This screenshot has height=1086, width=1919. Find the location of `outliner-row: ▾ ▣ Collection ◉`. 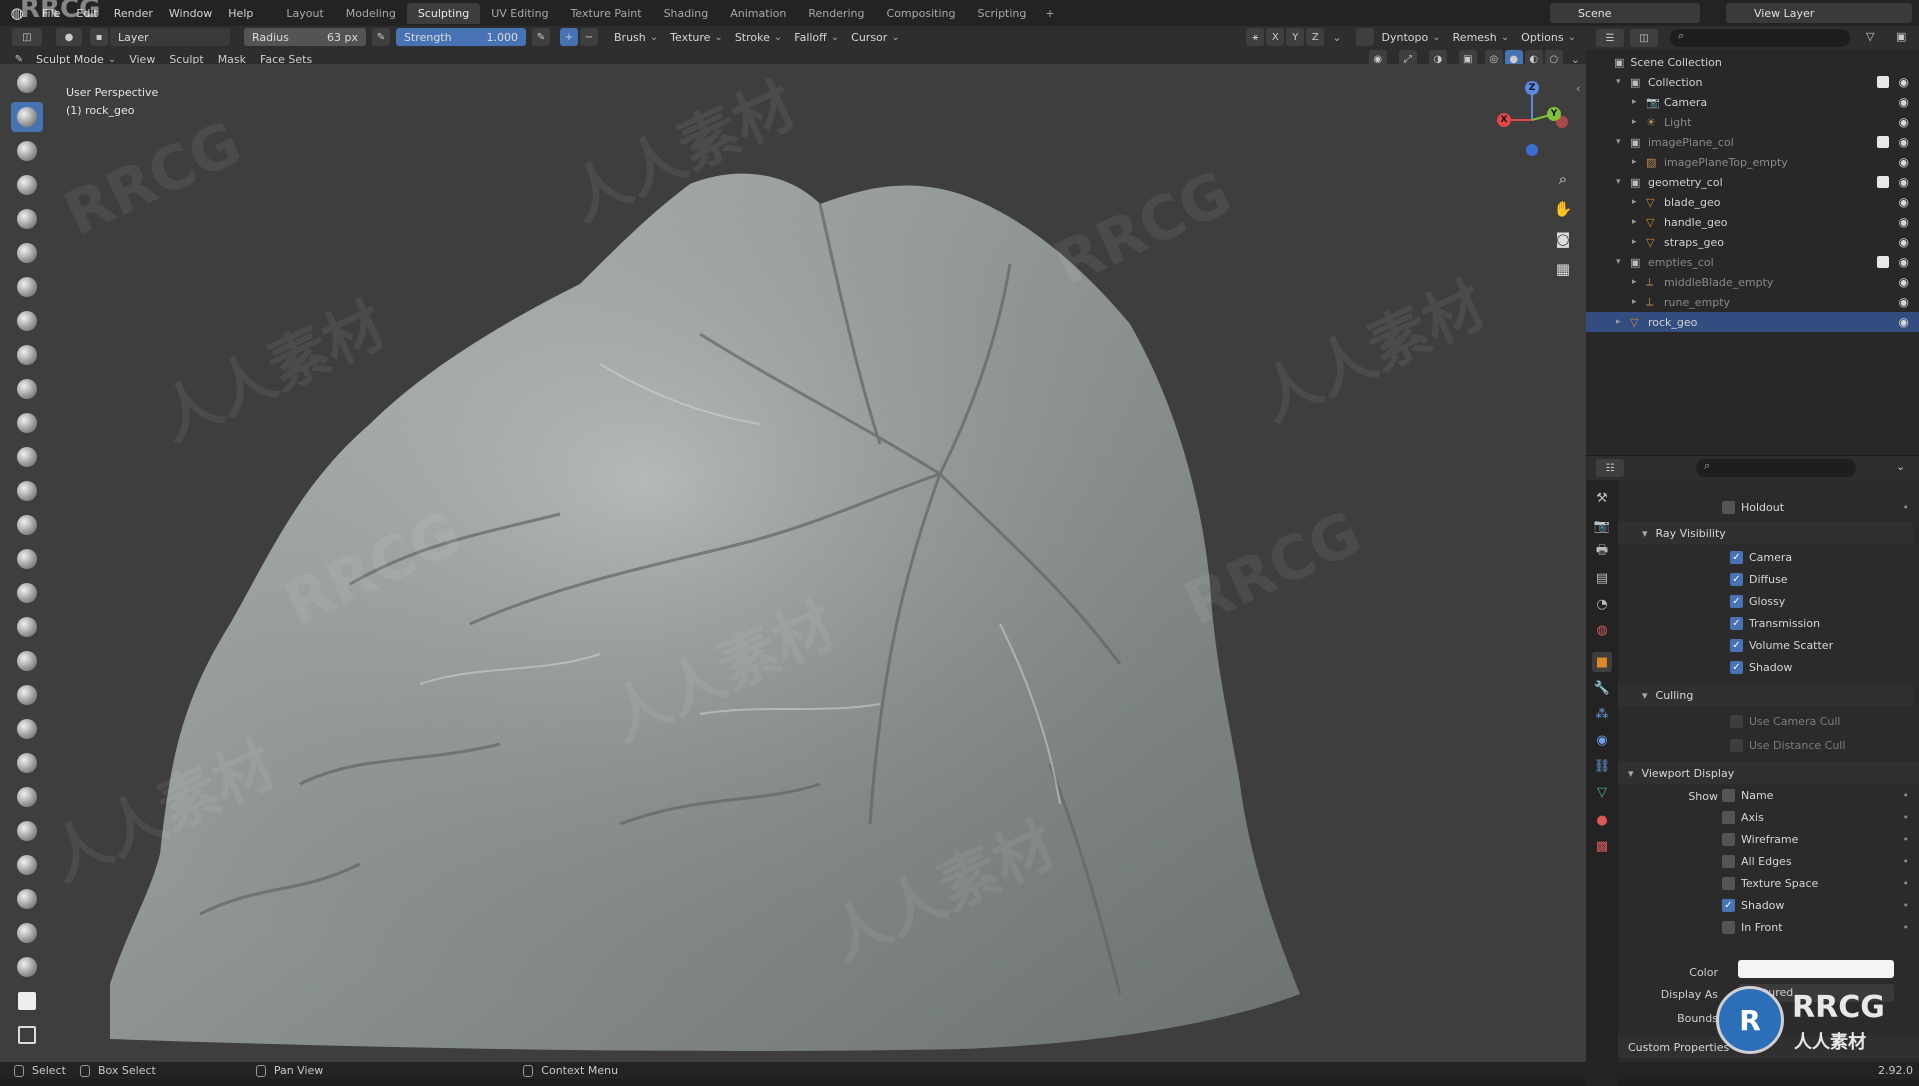

outliner-row: ▾ ▣ Collection ◉ is located at coordinates (1752, 82).